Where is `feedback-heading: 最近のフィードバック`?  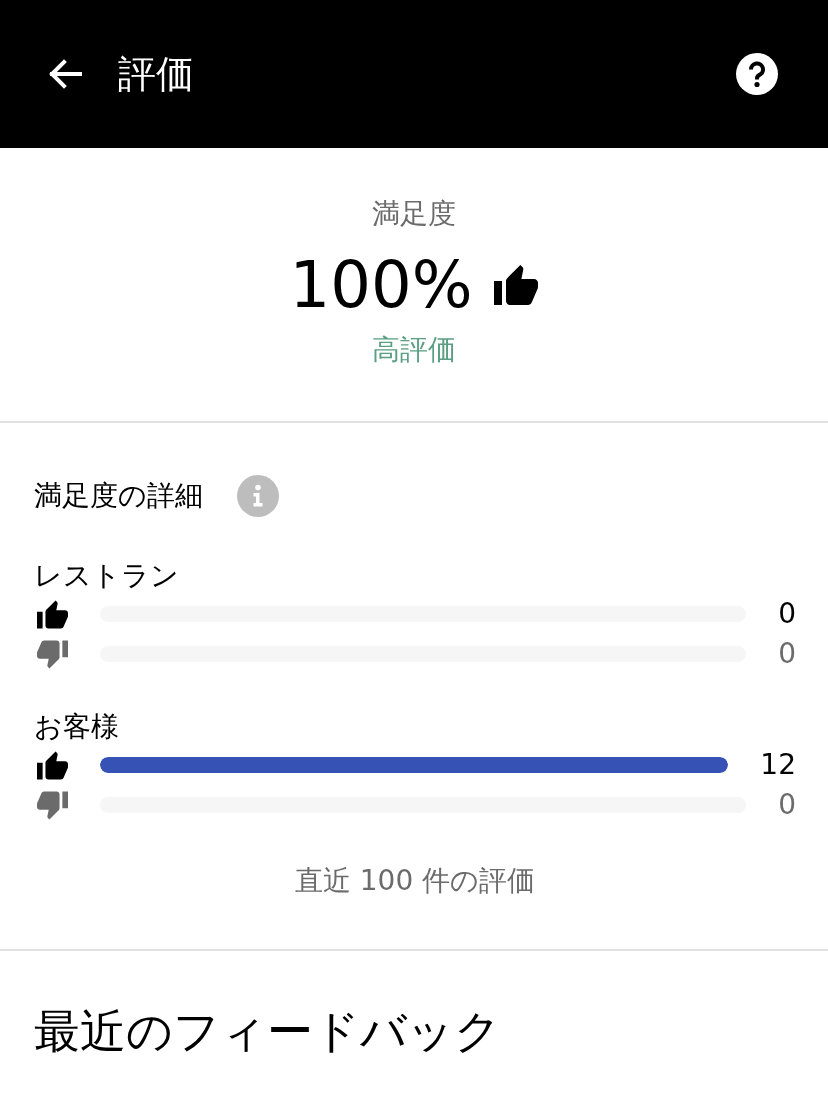 feedback-heading: 最近のフィードバック is located at coordinates (267, 1031).